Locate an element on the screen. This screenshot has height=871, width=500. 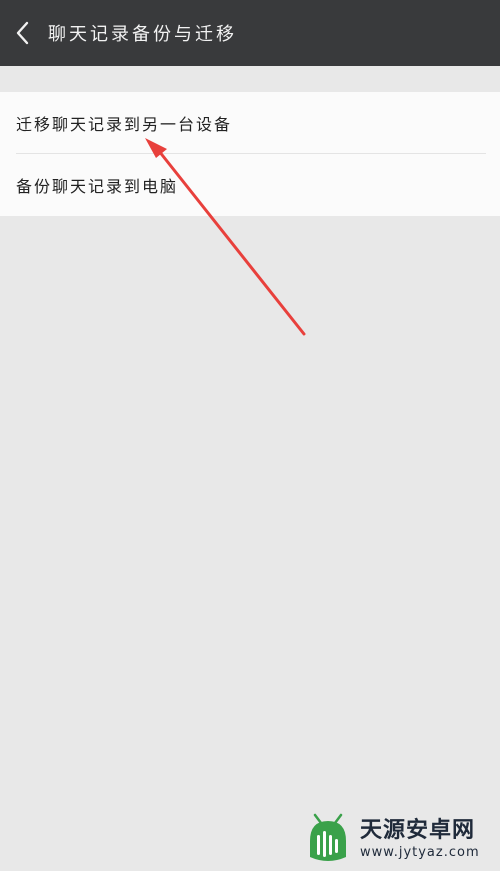
chevron-left-icon is located at coordinates (22, 33).